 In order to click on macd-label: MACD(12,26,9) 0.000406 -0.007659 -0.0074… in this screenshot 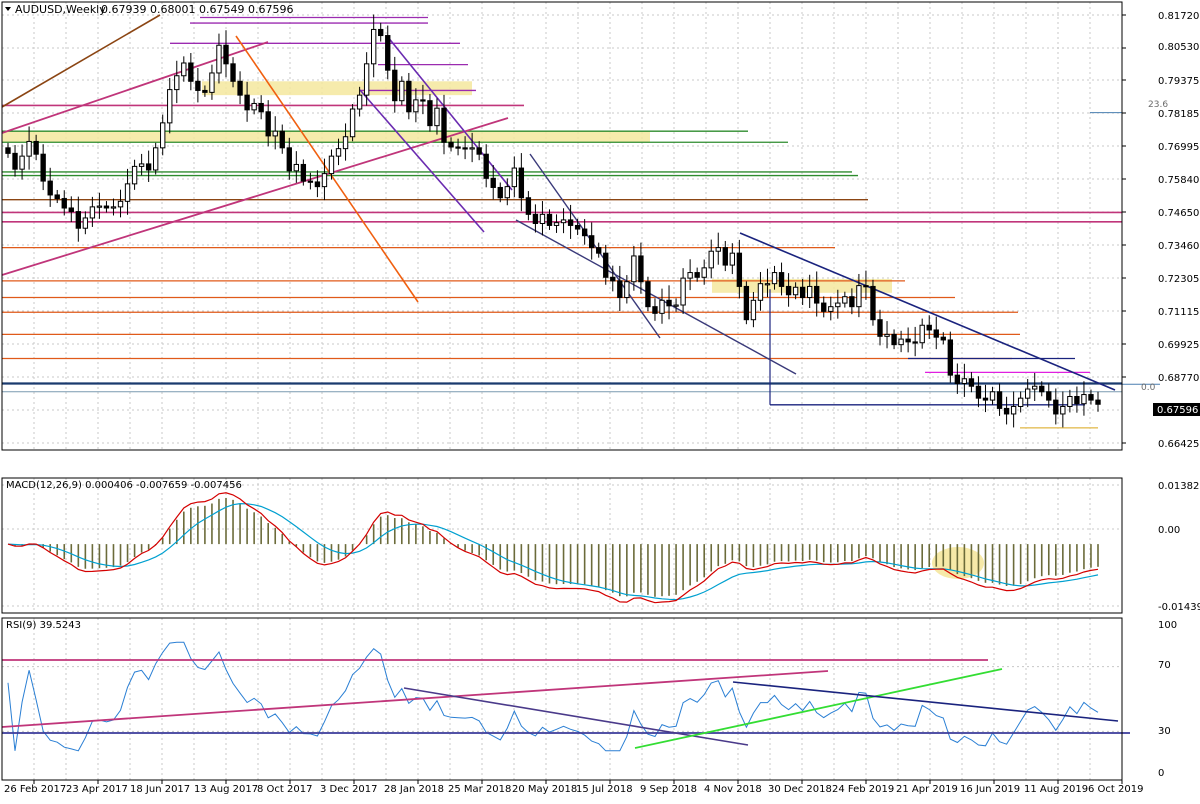, I will do `click(124, 485)`.